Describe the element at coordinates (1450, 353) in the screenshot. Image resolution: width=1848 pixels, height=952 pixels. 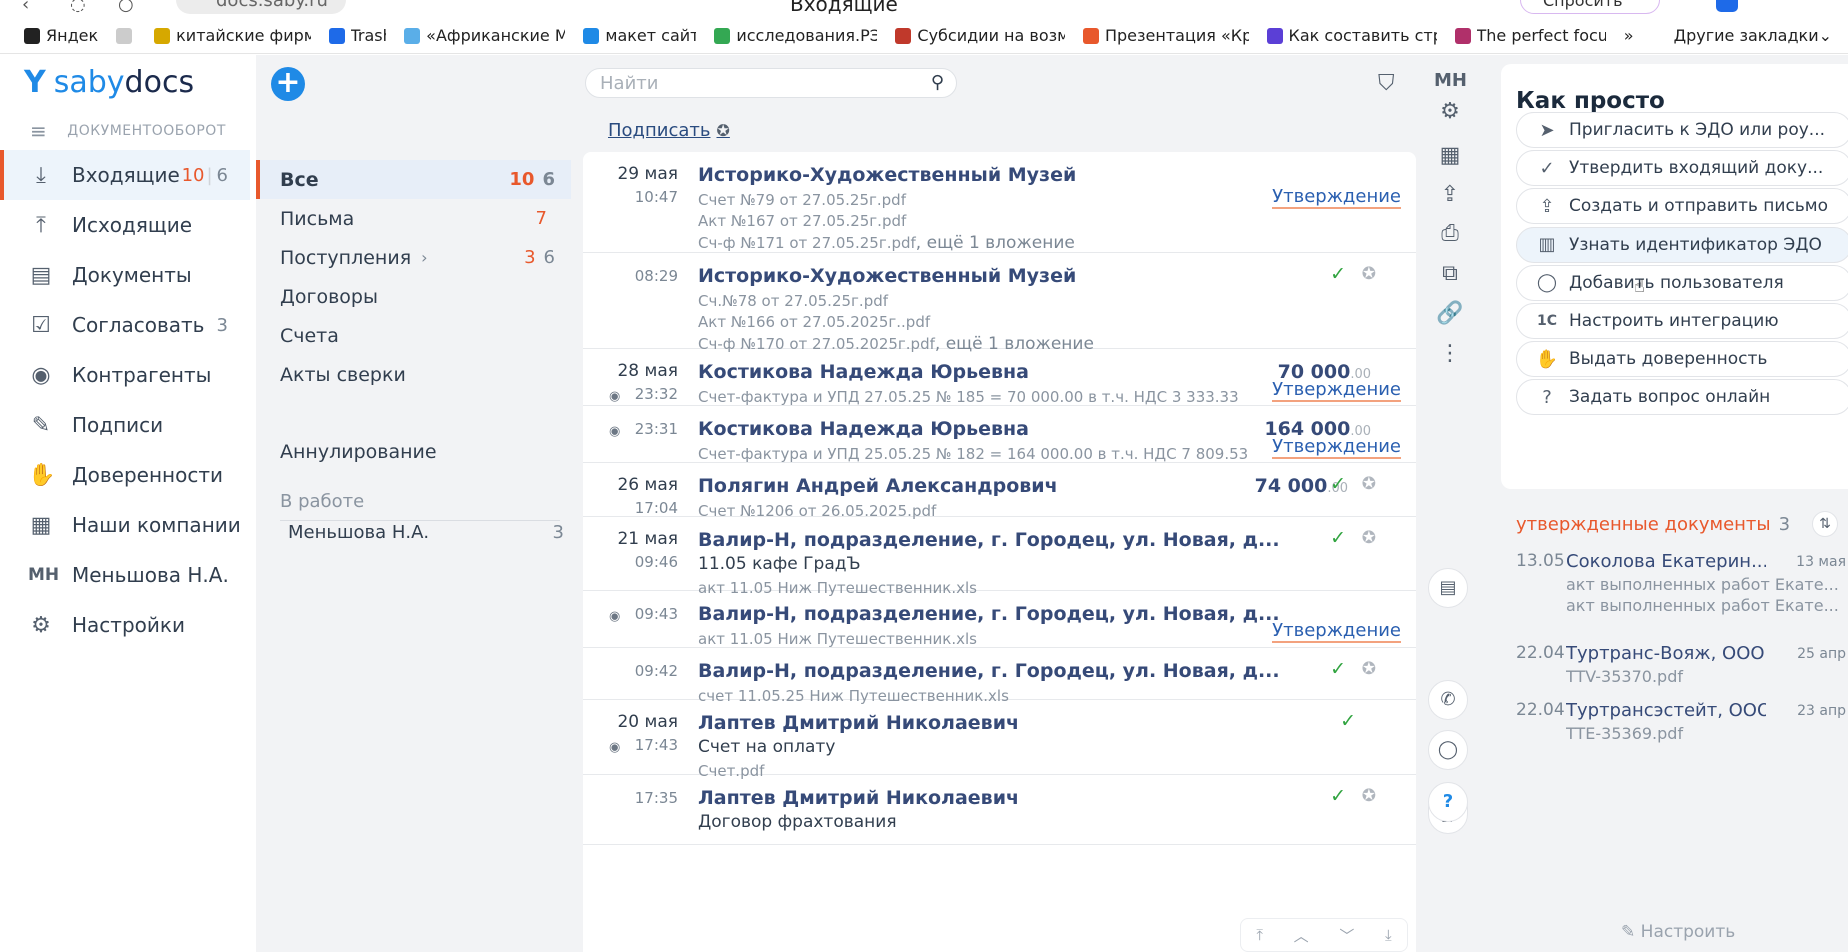
I see `more-vertical-icon: ⋮` at that location.